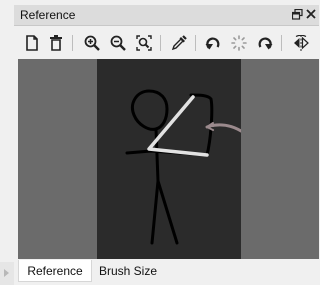 The image size is (320, 285). Describe the element at coordinates (166, 15) in the screenshot. I see `panel-title-bar: Reference` at that location.